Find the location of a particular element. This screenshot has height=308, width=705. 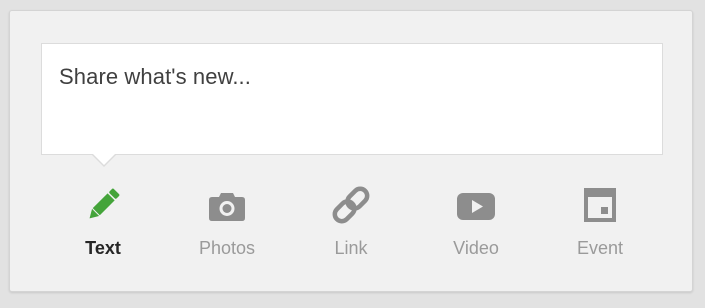

post-type-event-button: Event is located at coordinates (600, 222).